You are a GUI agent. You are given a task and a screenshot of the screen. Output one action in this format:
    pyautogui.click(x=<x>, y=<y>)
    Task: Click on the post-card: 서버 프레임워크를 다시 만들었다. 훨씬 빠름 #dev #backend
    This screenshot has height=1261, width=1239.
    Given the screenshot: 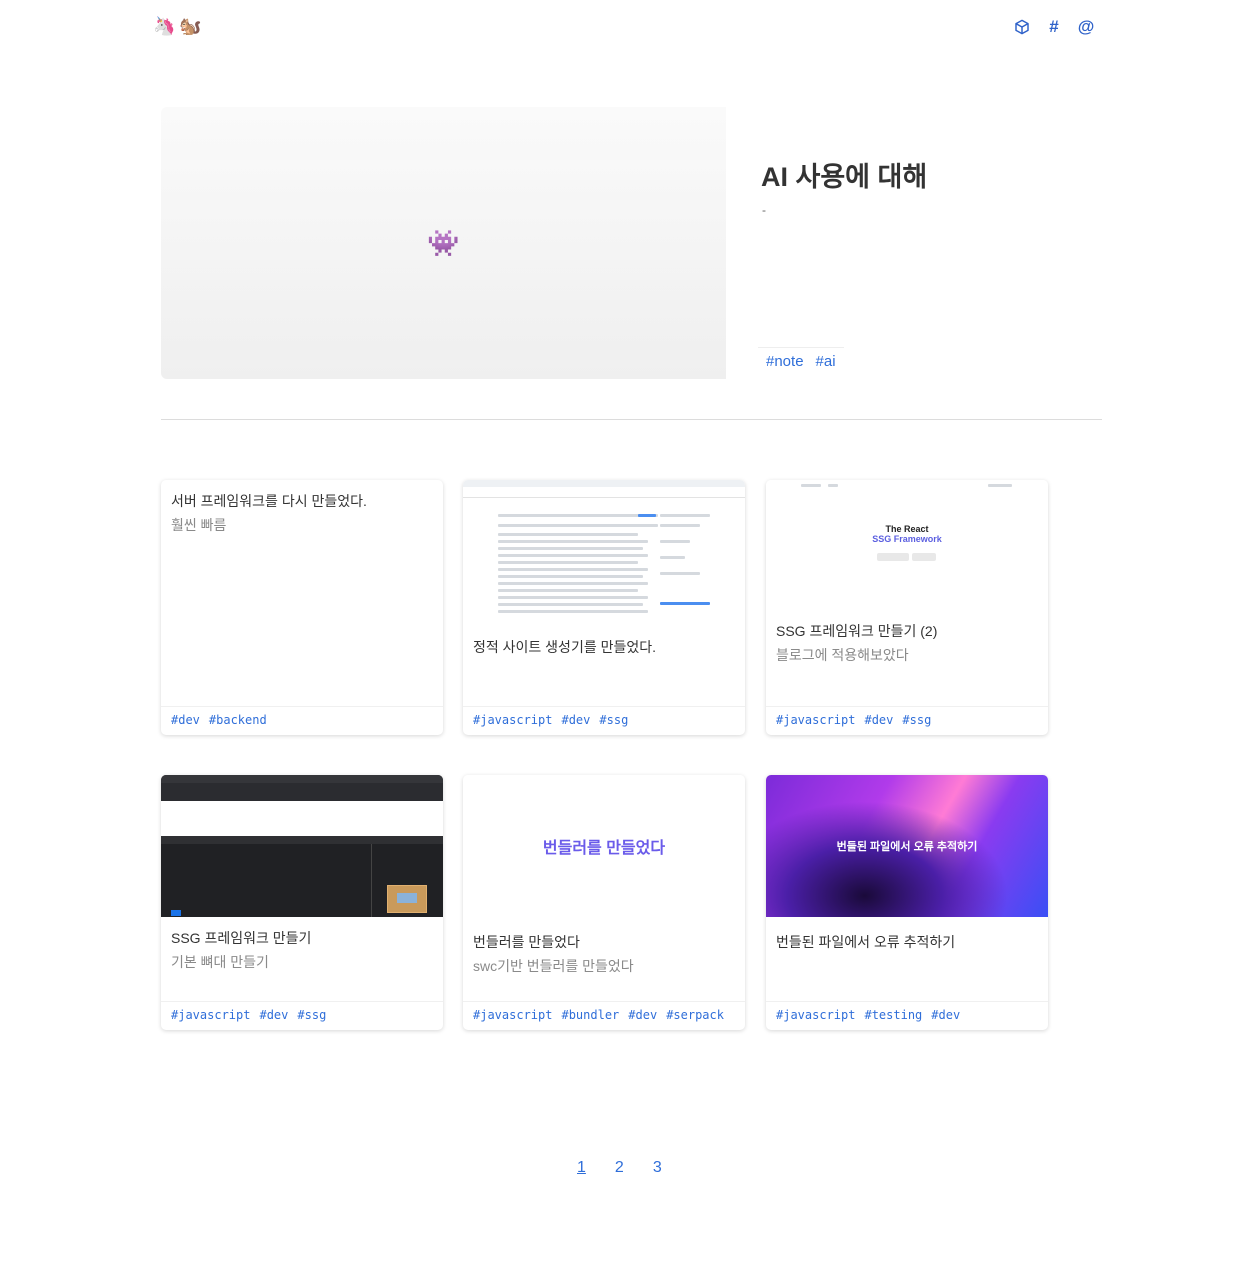 What is the action you would take?
    pyautogui.click(x=302, y=607)
    